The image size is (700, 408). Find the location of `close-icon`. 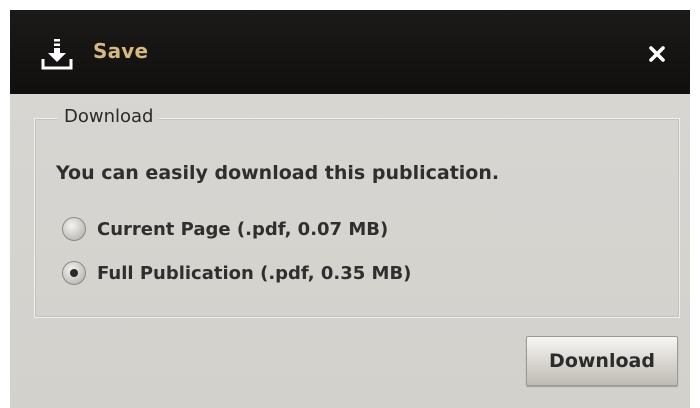

close-icon is located at coordinates (657, 54).